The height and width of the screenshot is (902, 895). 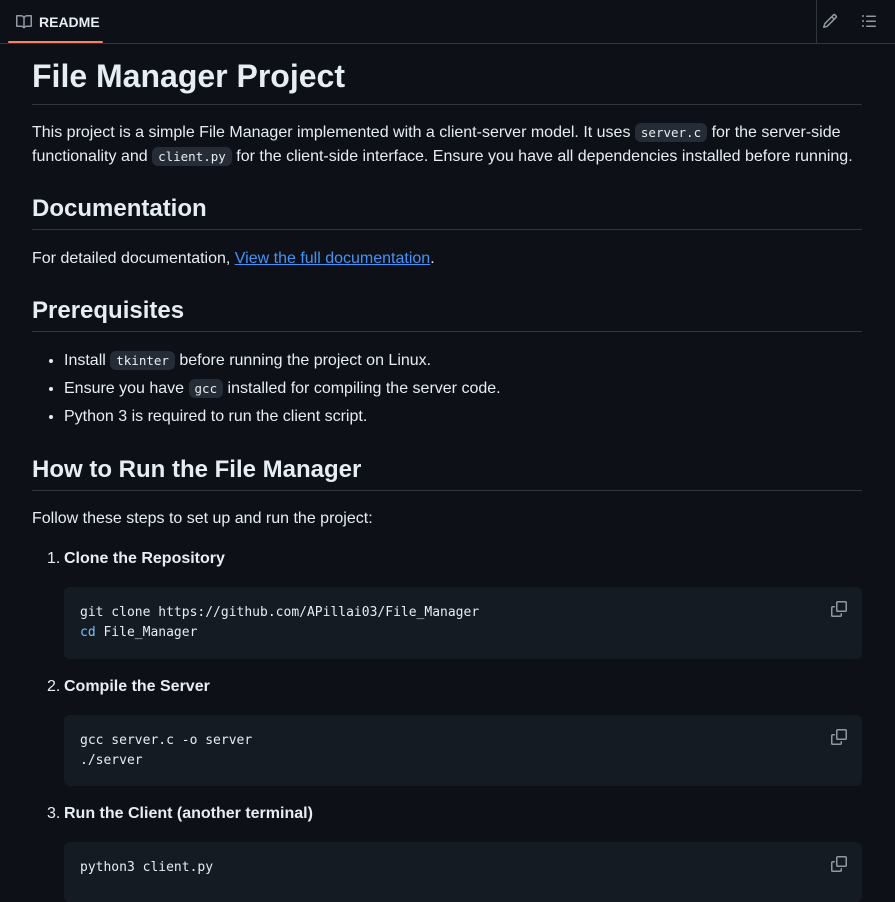 I want to click on inline-code-gcc: gcc, so click(x=206, y=388).